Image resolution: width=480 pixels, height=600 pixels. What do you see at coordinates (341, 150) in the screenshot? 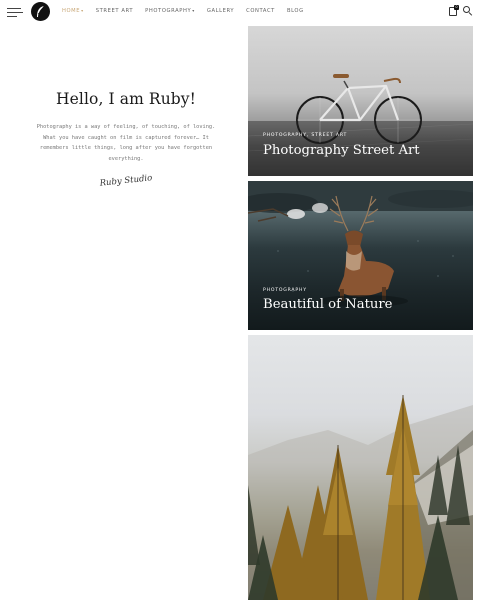
I see `card-title: Photography Street Art` at bounding box center [341, 150].